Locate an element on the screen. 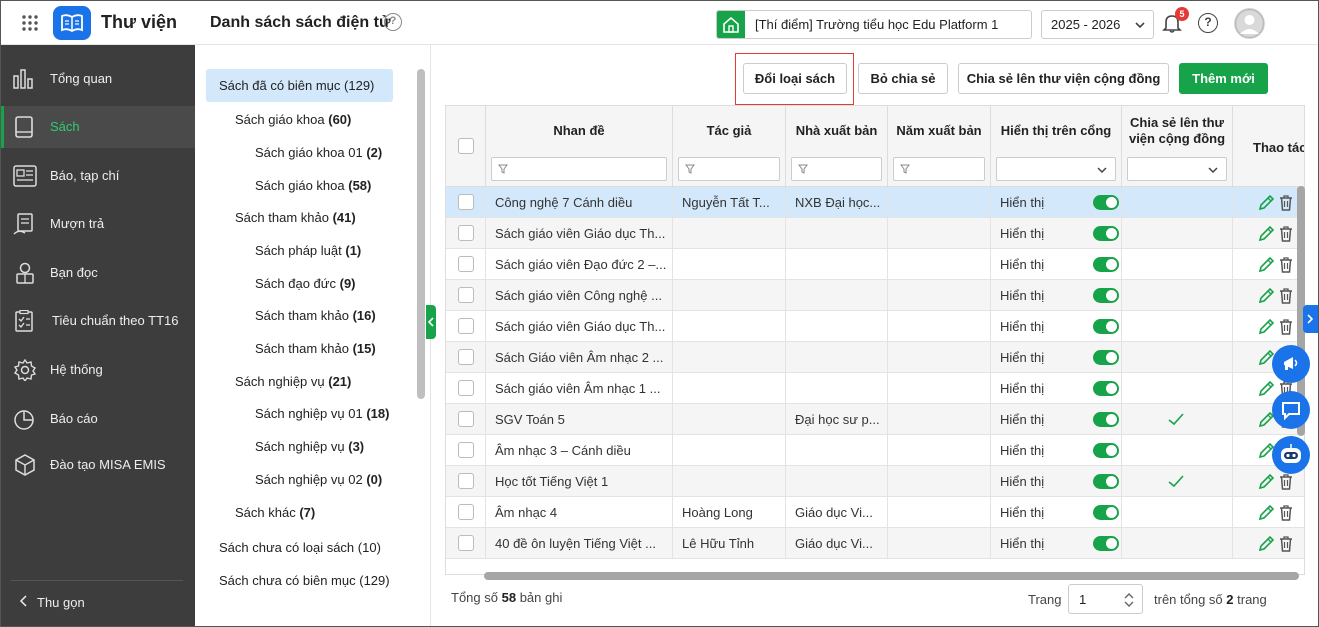  change-type-button: Đổi loại sách is located at coordinates (795, 78).